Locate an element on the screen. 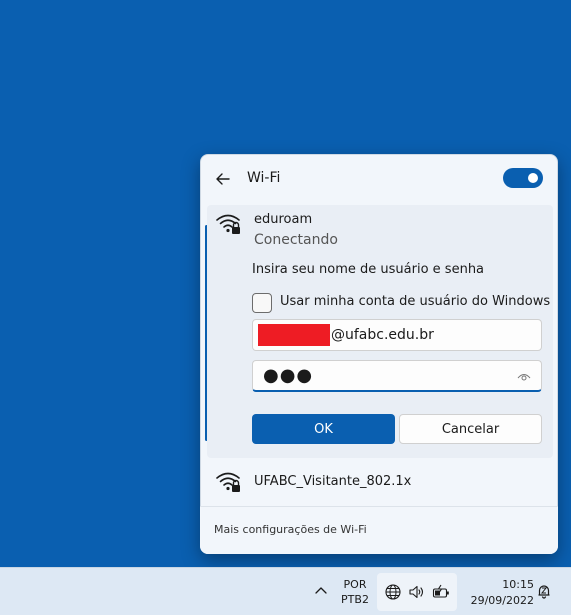 The height and width of the screenshot is (615, 571). network-name: UFABC_Visitante_802.1x is located at coordinates (332, 481).